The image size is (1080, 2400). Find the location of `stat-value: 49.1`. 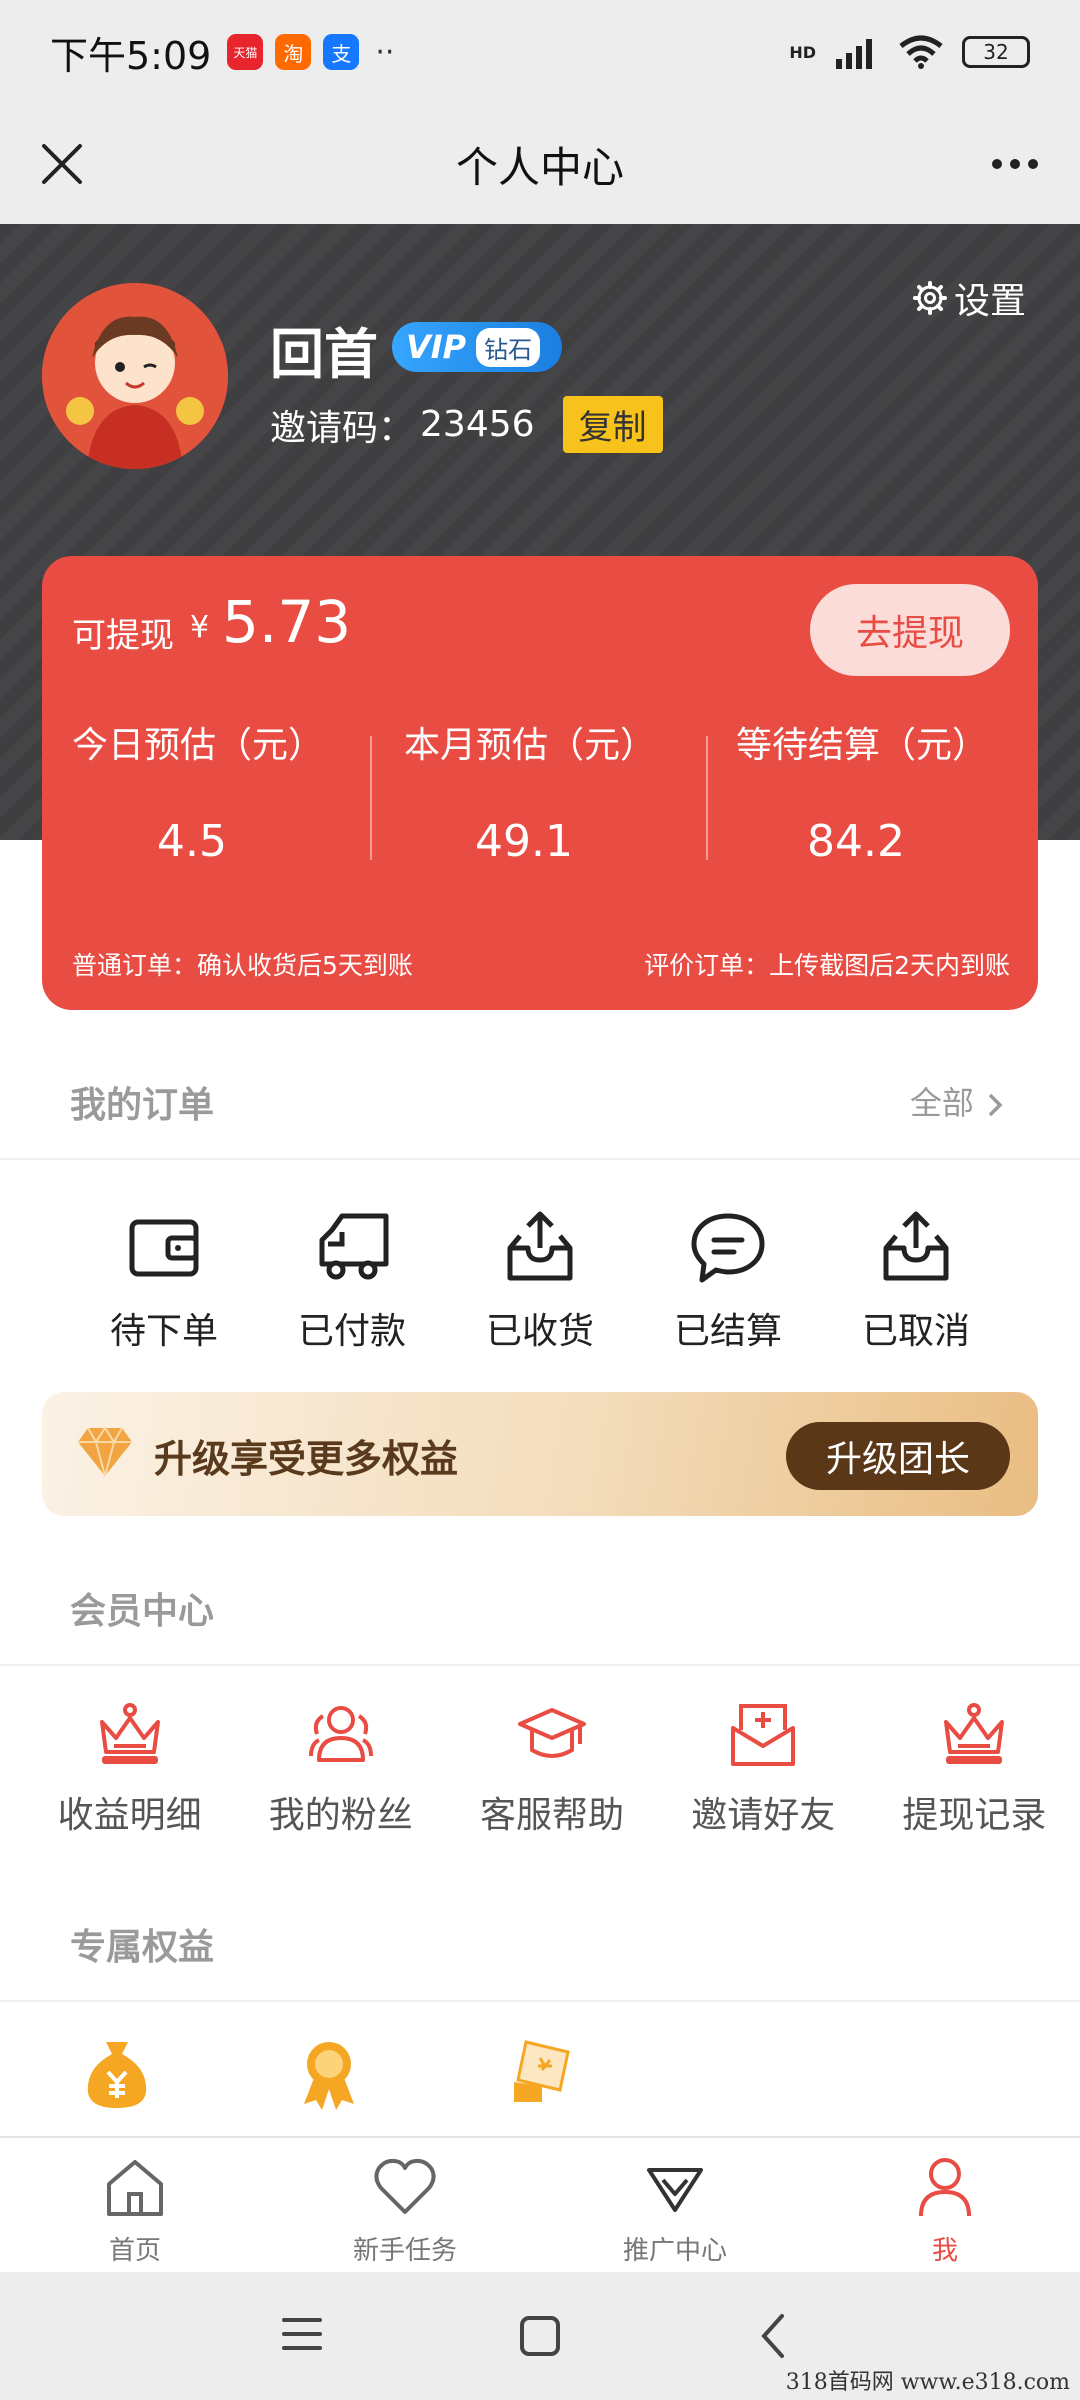

stat-value: 49.1 is located at coordinates (524, 841).